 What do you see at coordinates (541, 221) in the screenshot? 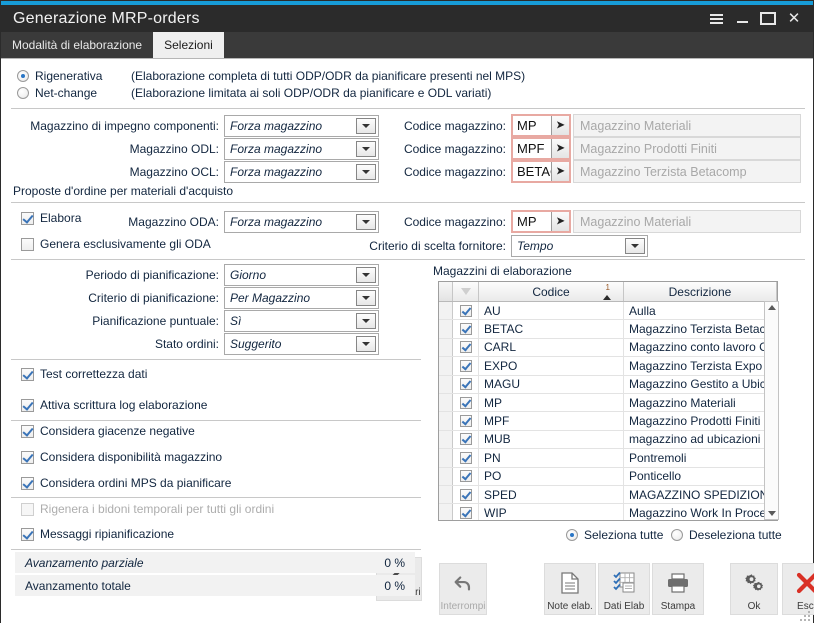
I see `input-codice-magazzino-oda: MP ➤` at bounding box center [541, 221].